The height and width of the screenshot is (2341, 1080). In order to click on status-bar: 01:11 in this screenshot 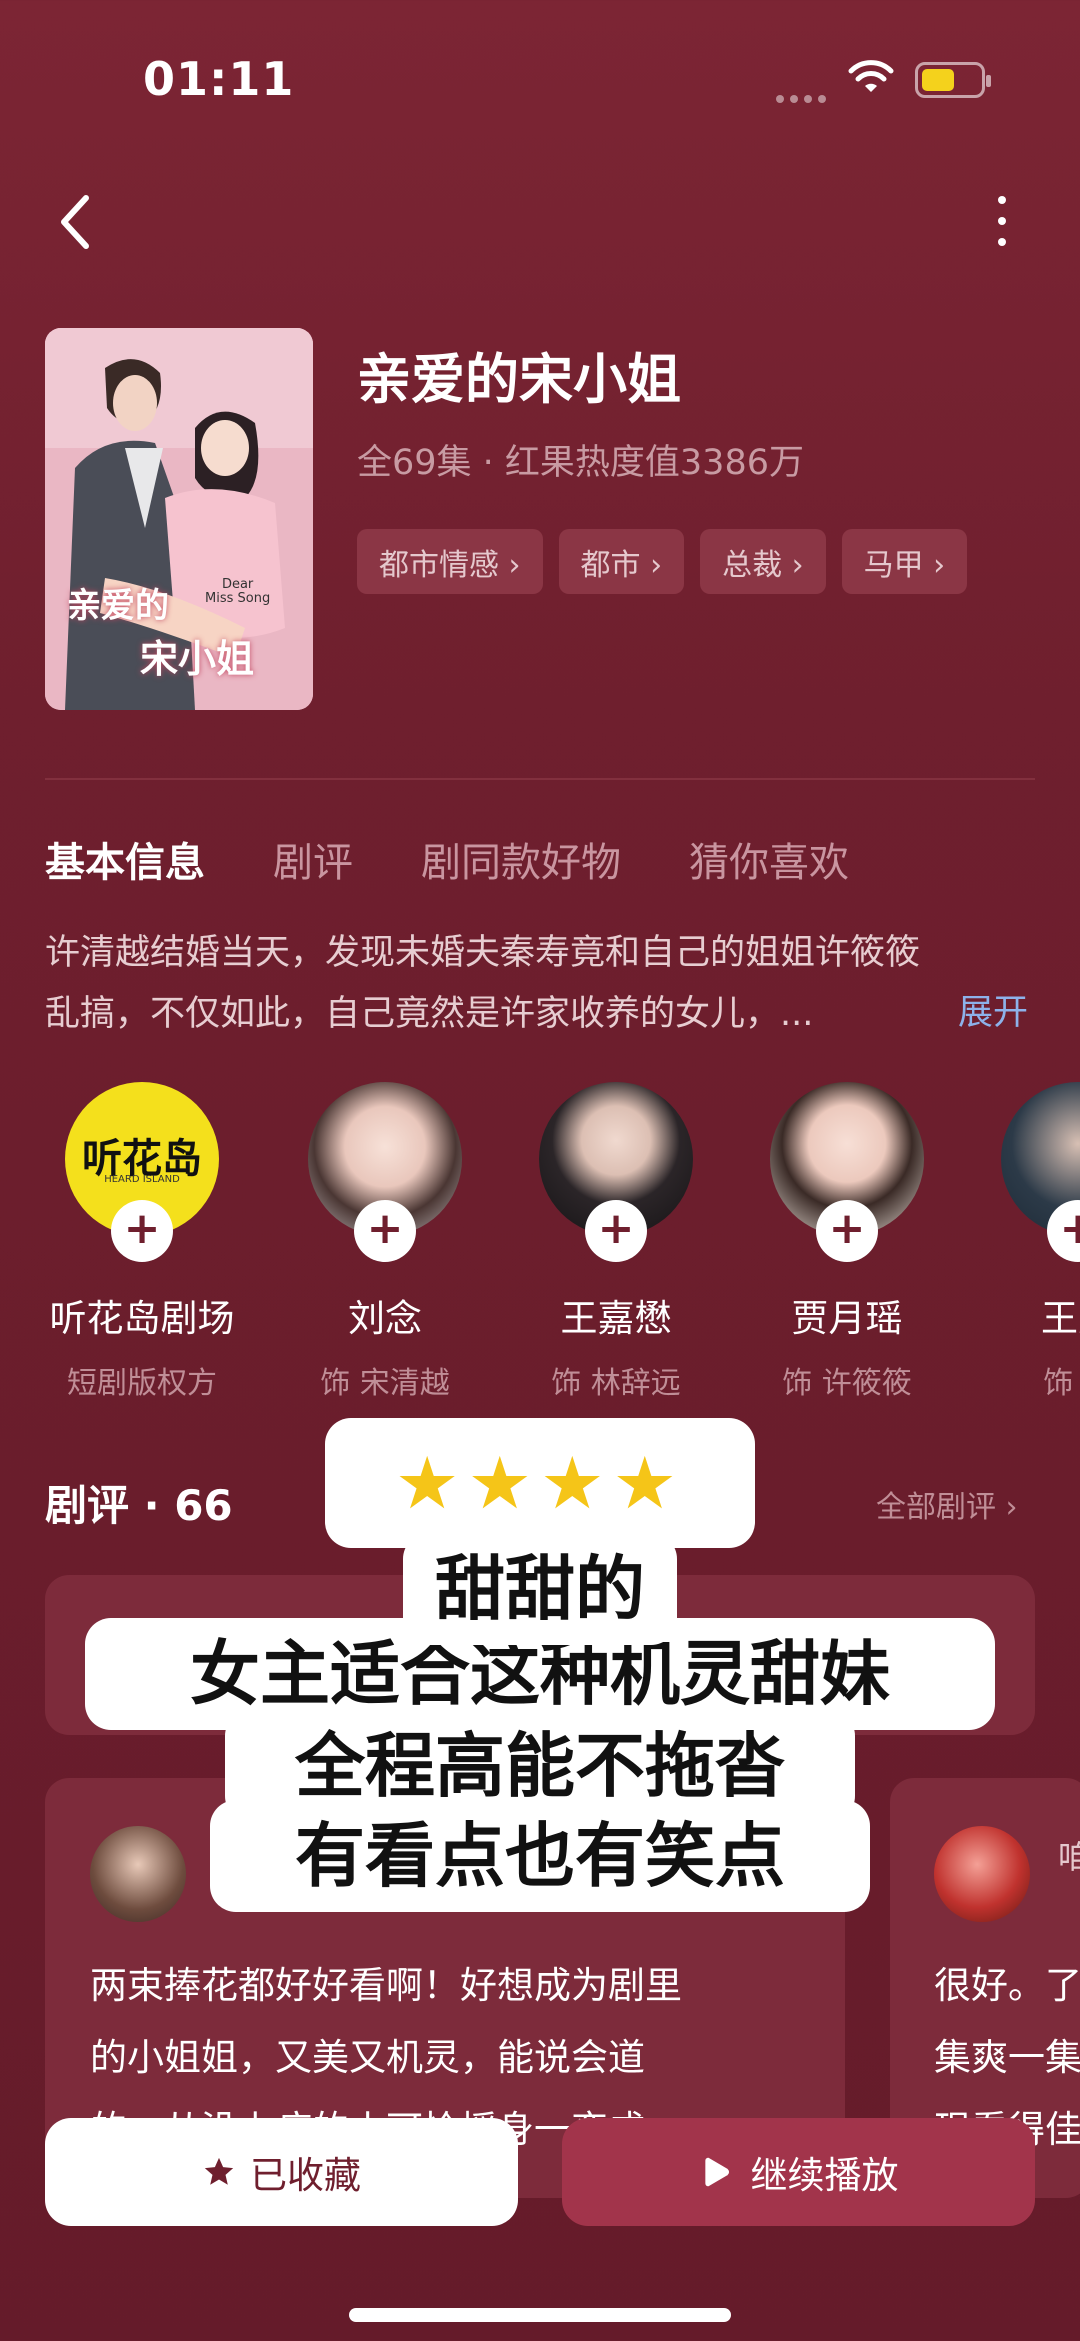, I will do `click(540, 82)`.